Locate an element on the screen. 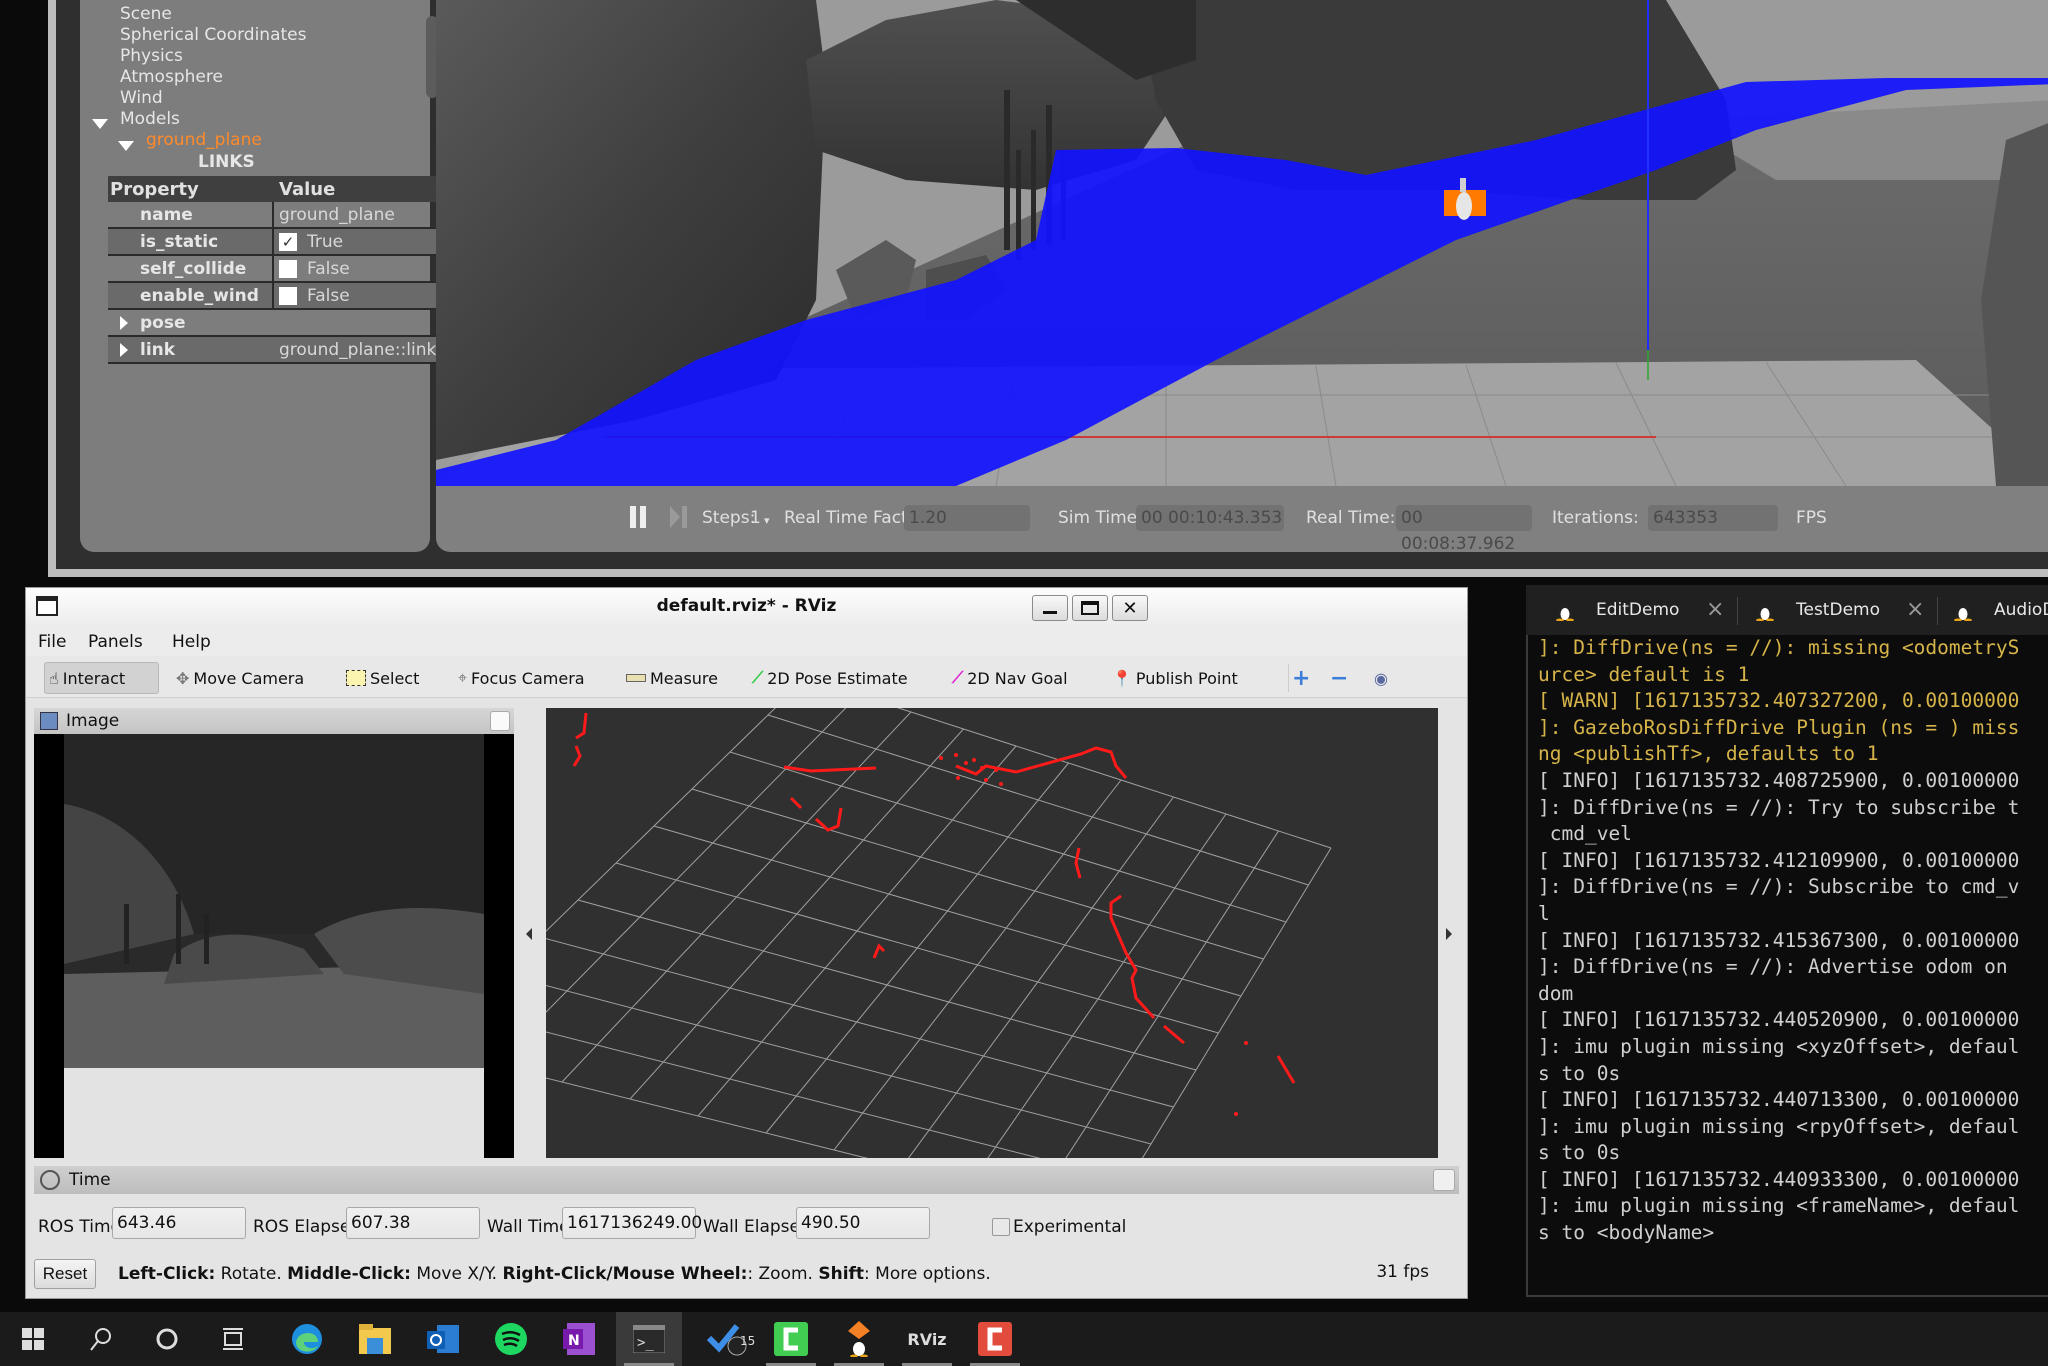 The width and height of the screenshot is (2048, 1366). tree-item-physics: Physics is located at coordinates (151, 56).